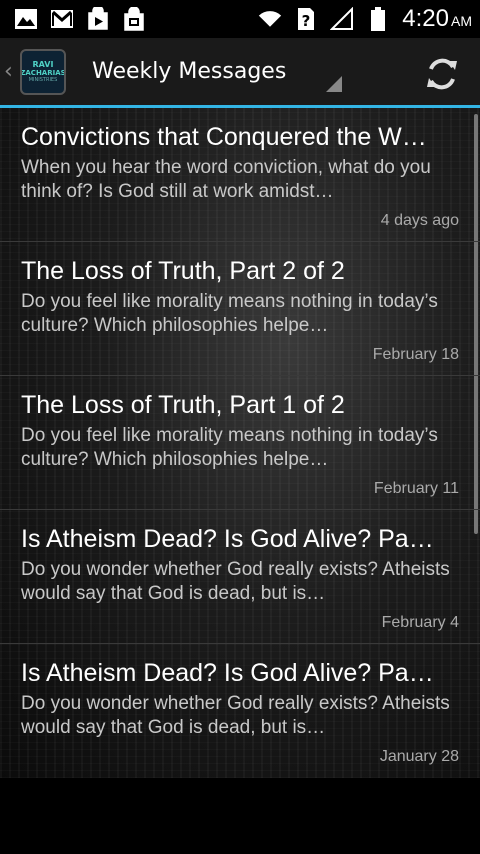  What do you see at coordinates (189, 71) in the screenshot?
I see `page-title: Weekly Messages` at bounding box center [189, 71].